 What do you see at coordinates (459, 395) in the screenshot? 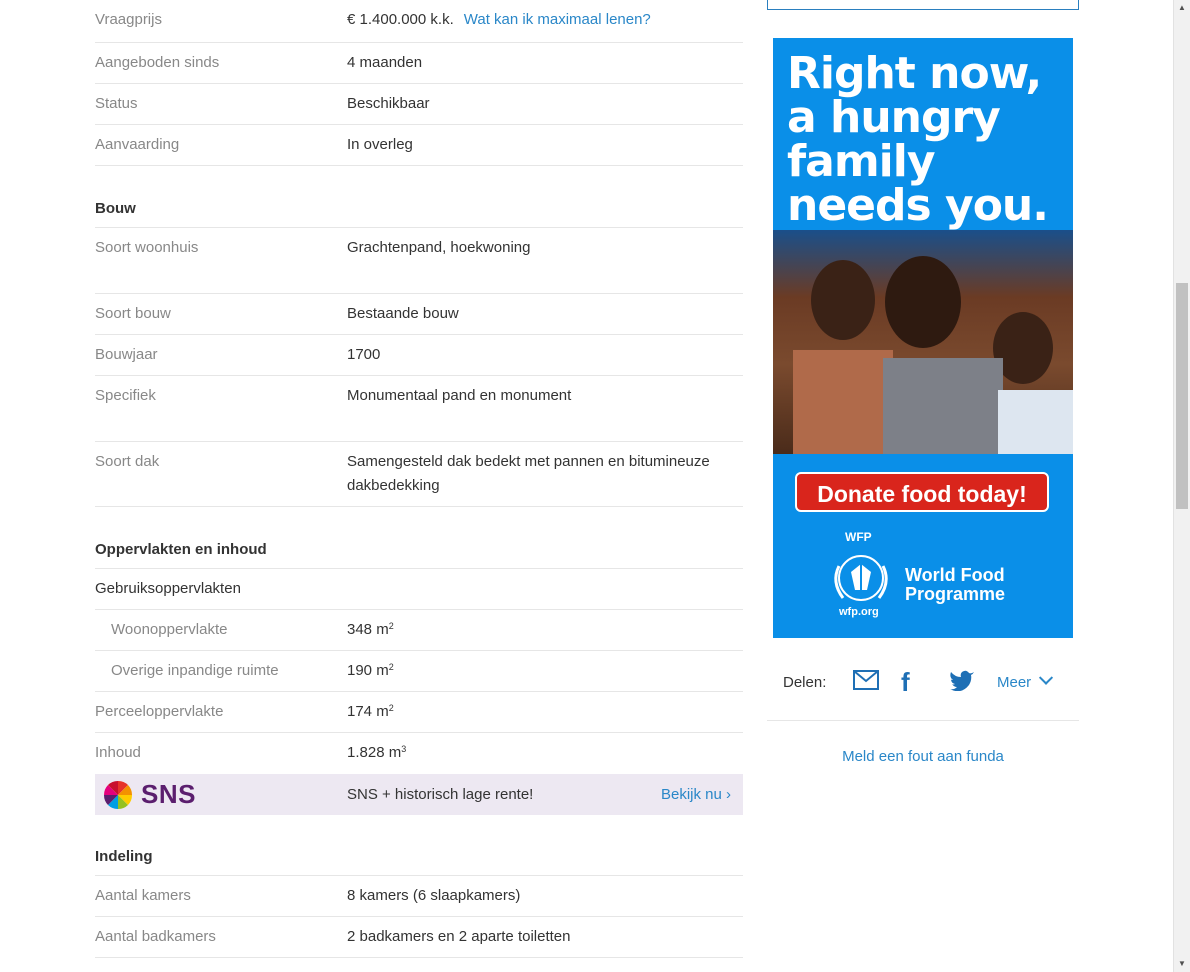
I see `detail-value: Monumentaal pand en monument` at bounding box center [459, 395].